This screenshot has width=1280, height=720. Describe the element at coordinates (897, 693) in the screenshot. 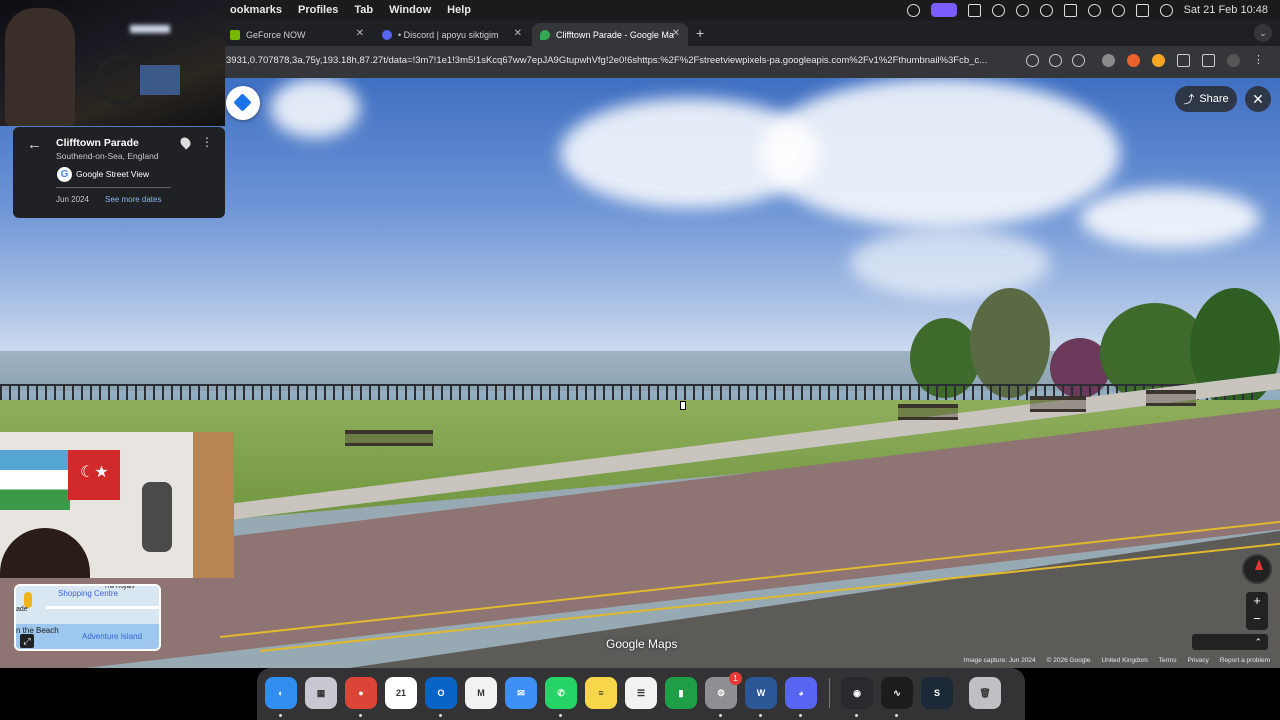

I see `dock-app-activity-monitor: ∿` at that location.